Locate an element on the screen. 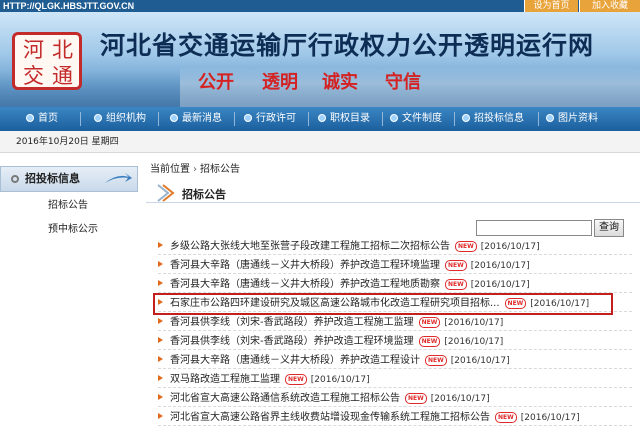 Image resolution: width=640 pixels, height=442 pixels. search-button: 查询 is located at coordinates (609, 228).